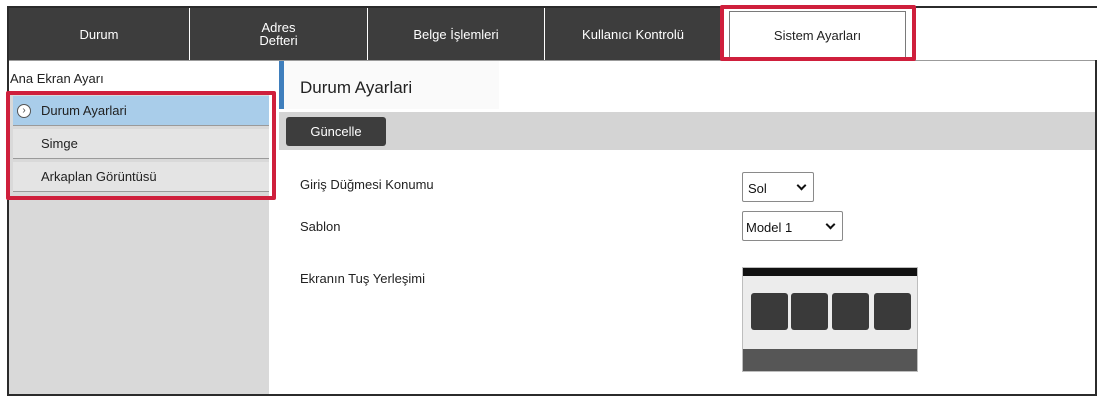 The image size is (1097, 396). I want to click on tab-kullanici-kontrolu: Kullanıcı Kontrolü, so click(633, 34).